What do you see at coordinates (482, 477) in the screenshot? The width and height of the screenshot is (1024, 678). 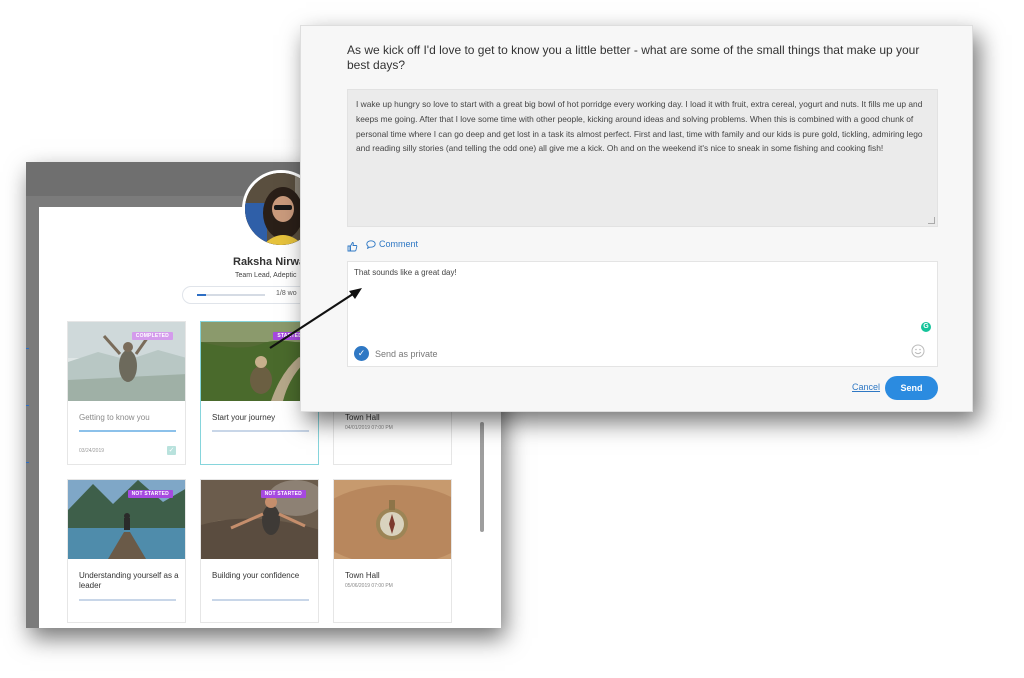 I see `scrollbar` at bounding box center [482, 477].